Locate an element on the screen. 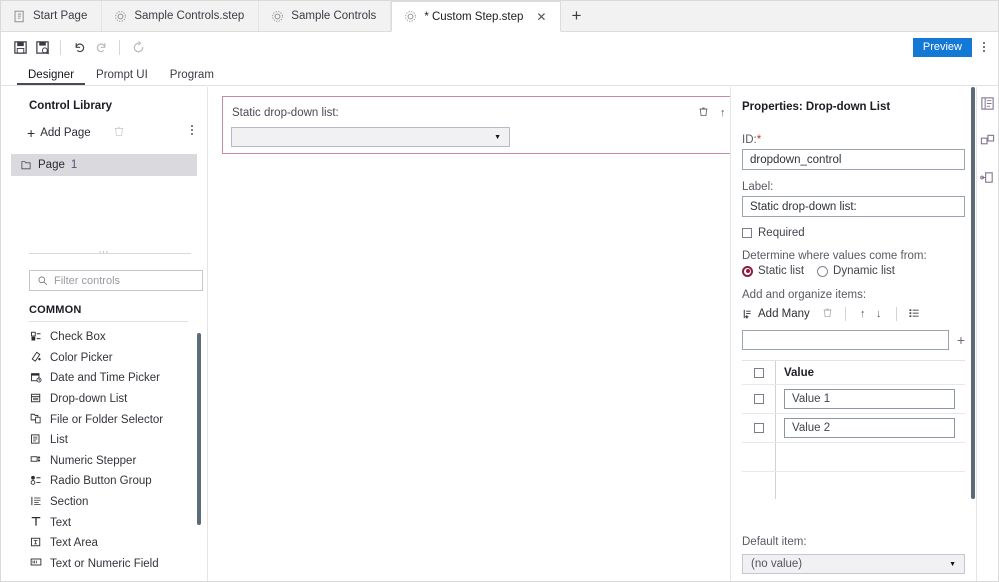 The height and width of the screenshot is (582, 999). radio-group-icon is located at coordinates (35, 481).